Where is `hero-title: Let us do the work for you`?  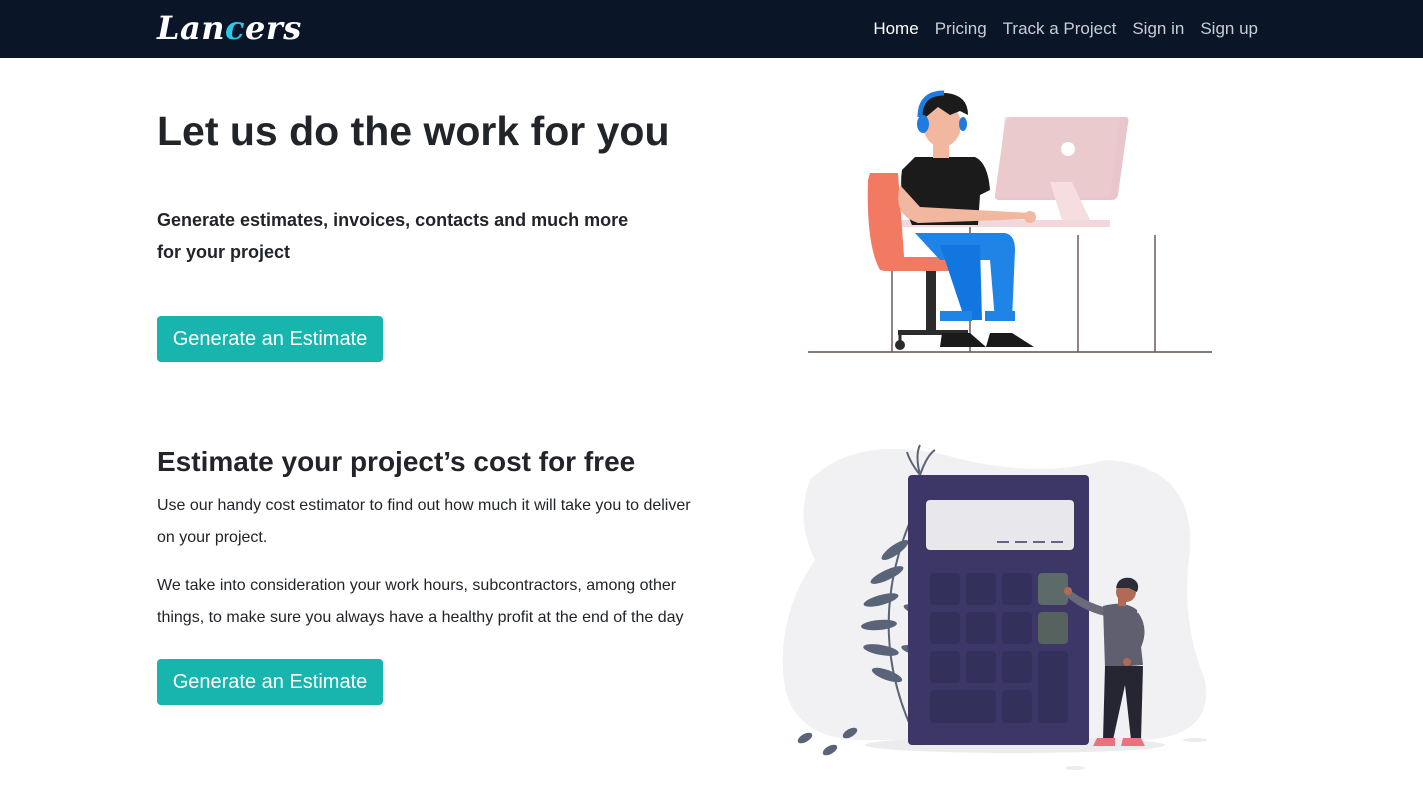
hero-title: Let us do the work for you is located at coordinates (413, 131).